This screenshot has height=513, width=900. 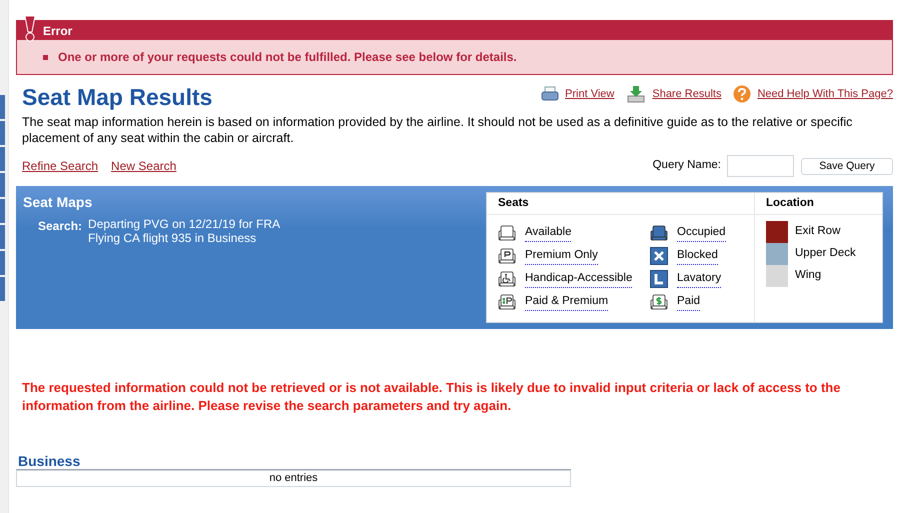 I want to click on toolbar-link: Print View, so click(x=589, y=94).